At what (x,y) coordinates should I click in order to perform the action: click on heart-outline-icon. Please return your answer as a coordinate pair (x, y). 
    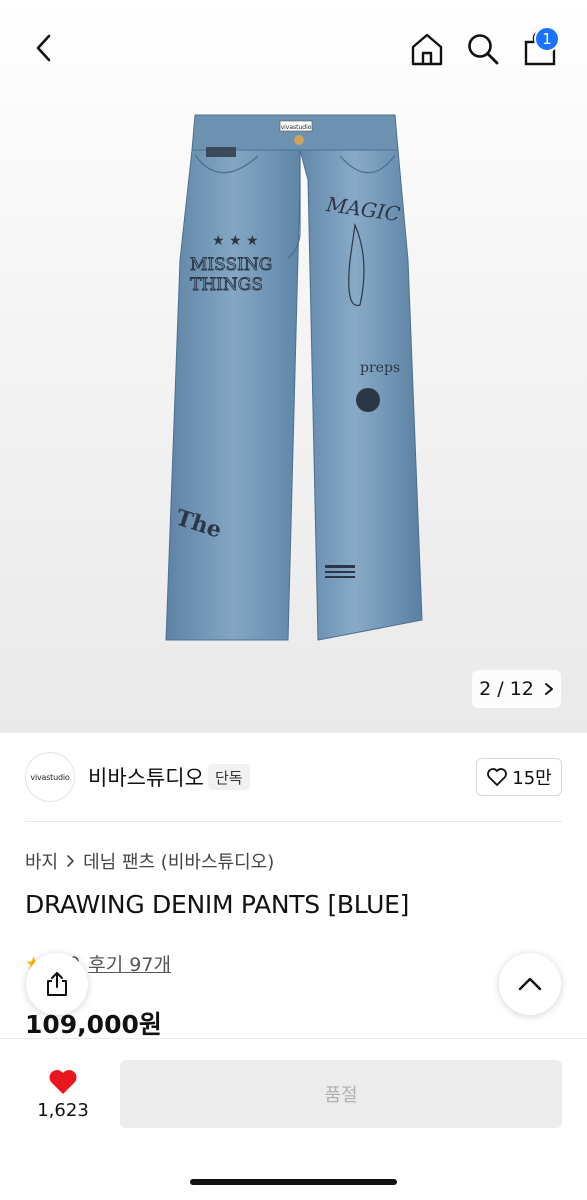
    Looking at the image, I should click on (497, 777).